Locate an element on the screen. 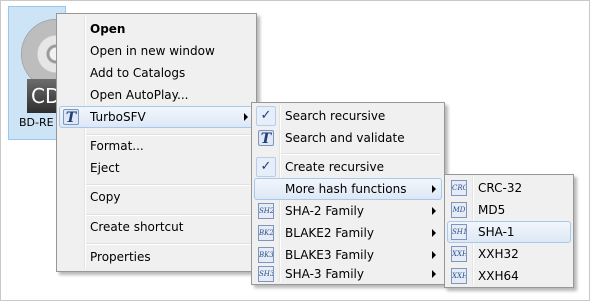  menu-item-sha1: SH1 SHA-1 is located at coordinates (509, 232).